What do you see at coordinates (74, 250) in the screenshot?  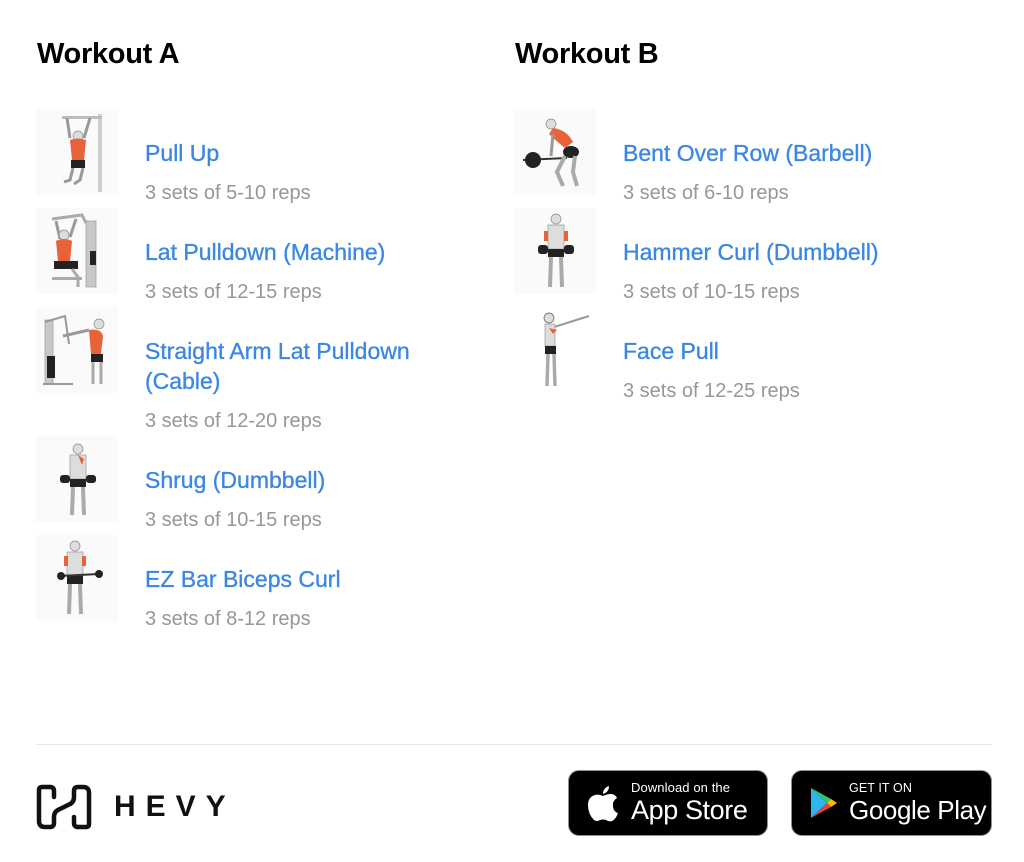 I see `lat-pulldown-illustration` at bounding box center [74, 250].